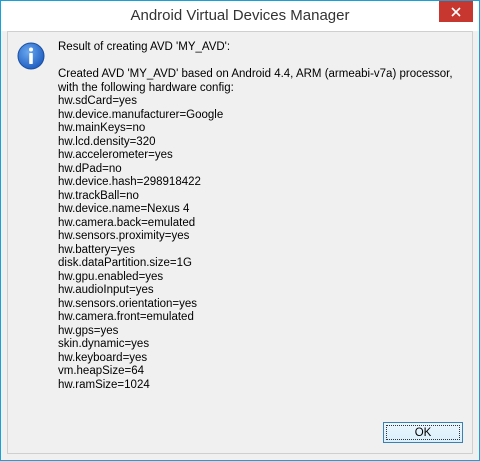  Describe the element at coordinates (128, 303) in the screenshot. I see `message-line: hw.sensors.orientation=yes` at that location.